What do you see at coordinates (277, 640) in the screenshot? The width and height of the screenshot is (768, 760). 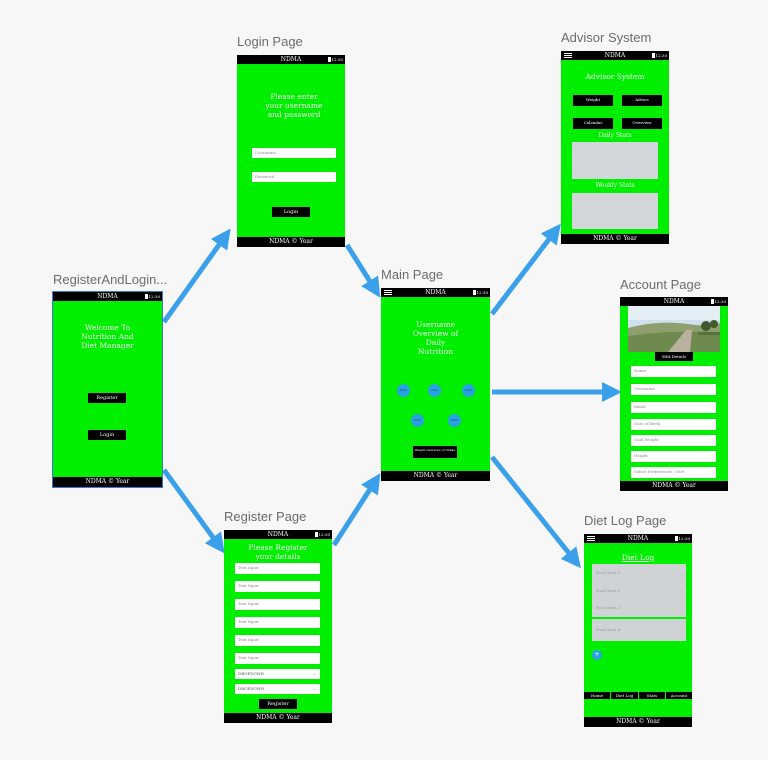 I see `register-field-5: Text Input` at bounding box center [277, 640].